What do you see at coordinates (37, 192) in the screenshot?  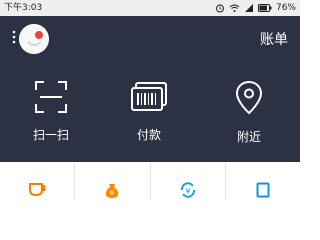 I see `cup-icon` at bounding box center [37, 192].